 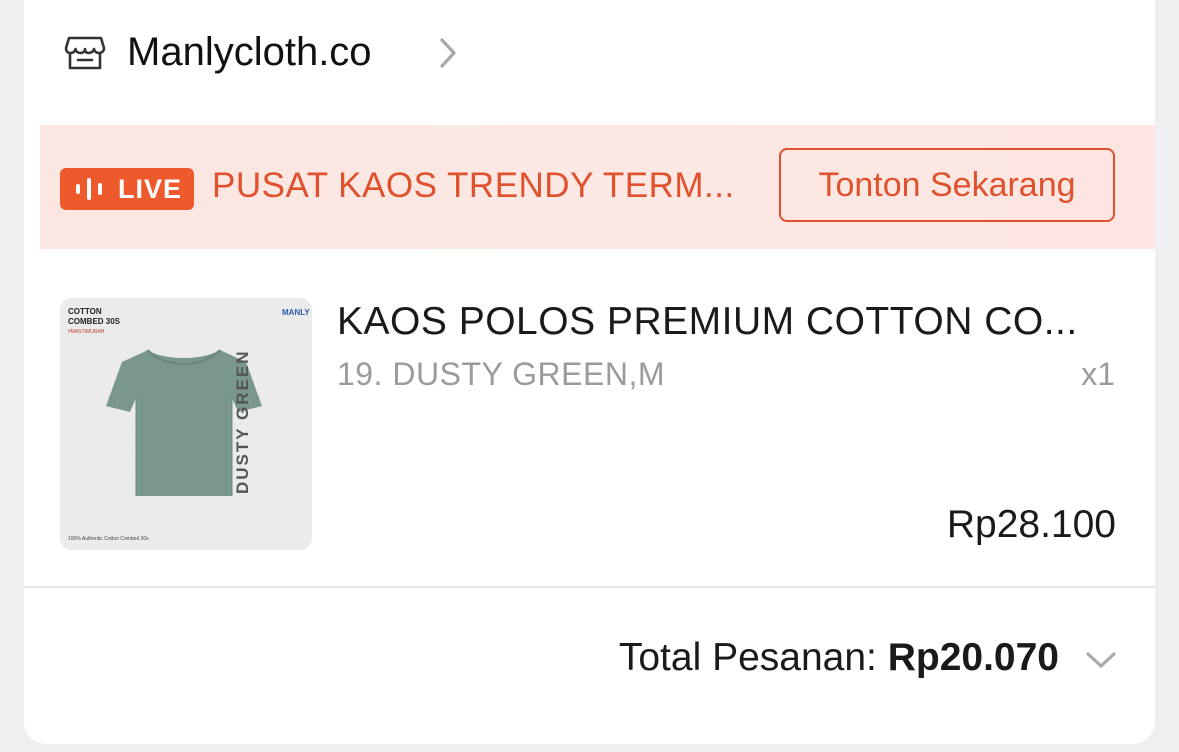 What do you see at coordinates (150, 189) in the screenshot?
I see `live-badge-label: LIVE` at bounding box center [150, 189].